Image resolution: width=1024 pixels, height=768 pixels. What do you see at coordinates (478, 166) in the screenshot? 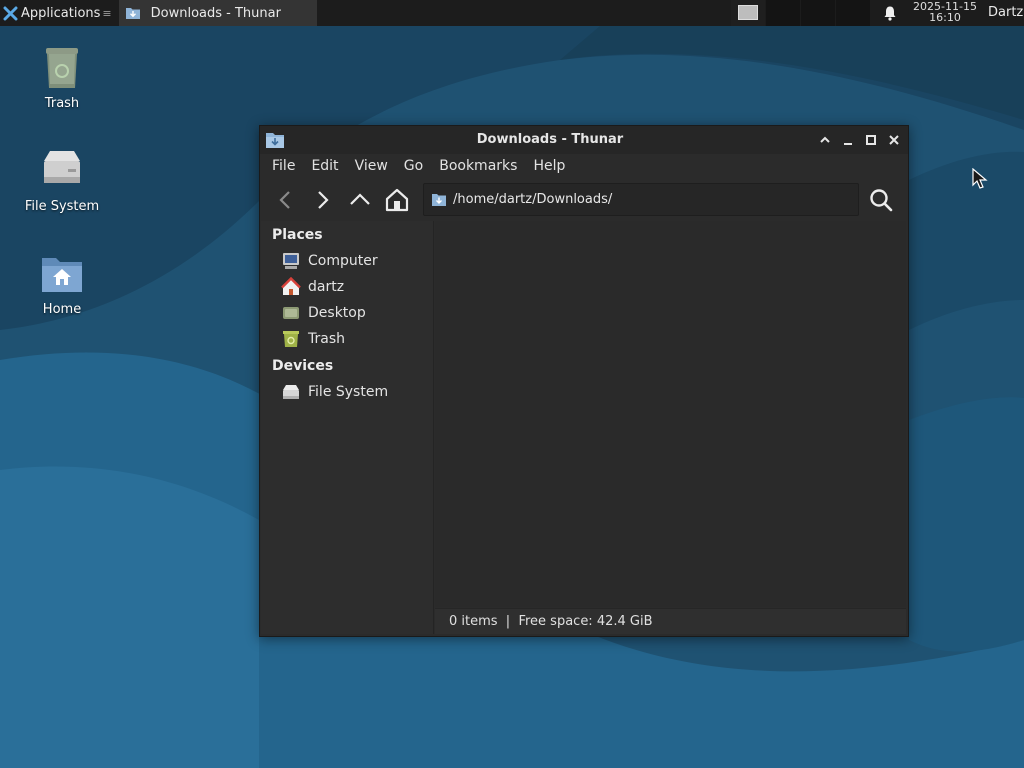
I see `menu-bookmarks: Bookmarks` at bounding box center [478, 166].